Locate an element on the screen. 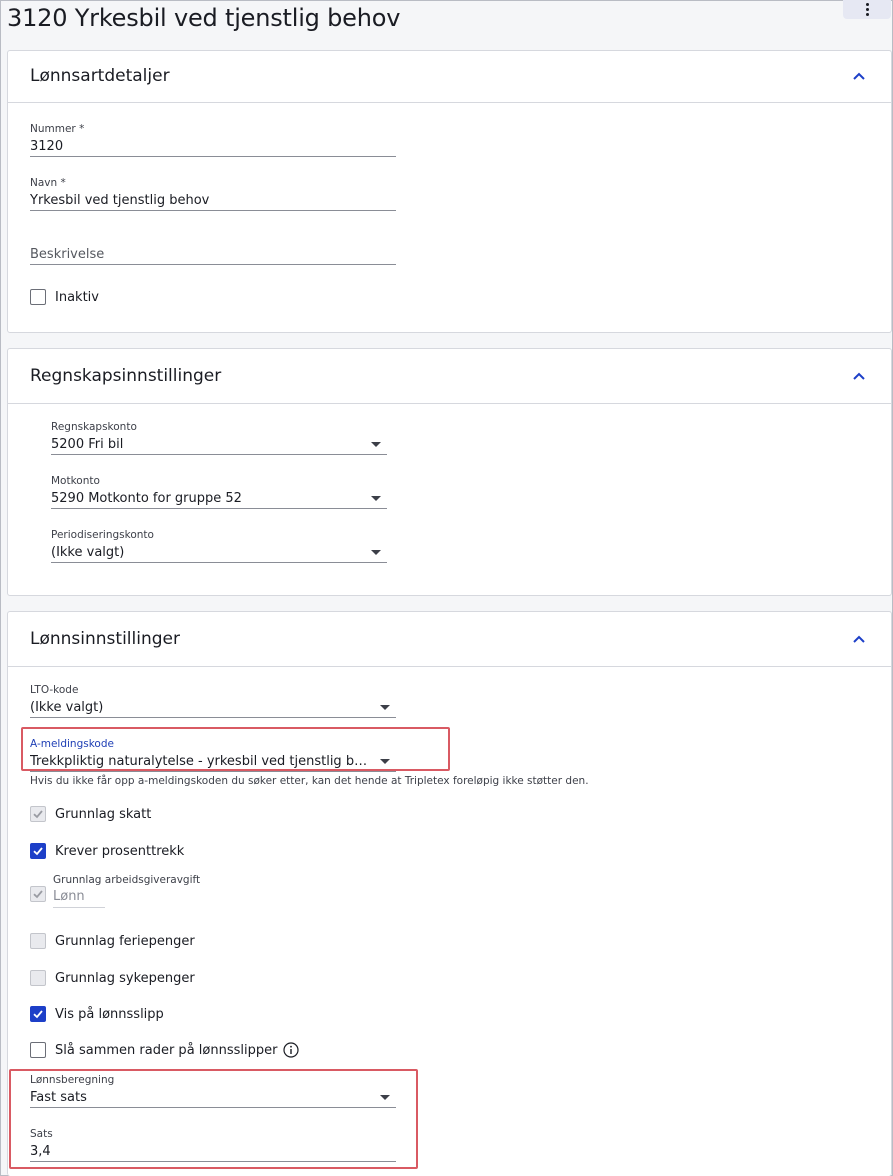 This screenshot has width=893, height=1176. sick-pay-label: Grunnlag sykepenger is located at coordinates (125, 978).